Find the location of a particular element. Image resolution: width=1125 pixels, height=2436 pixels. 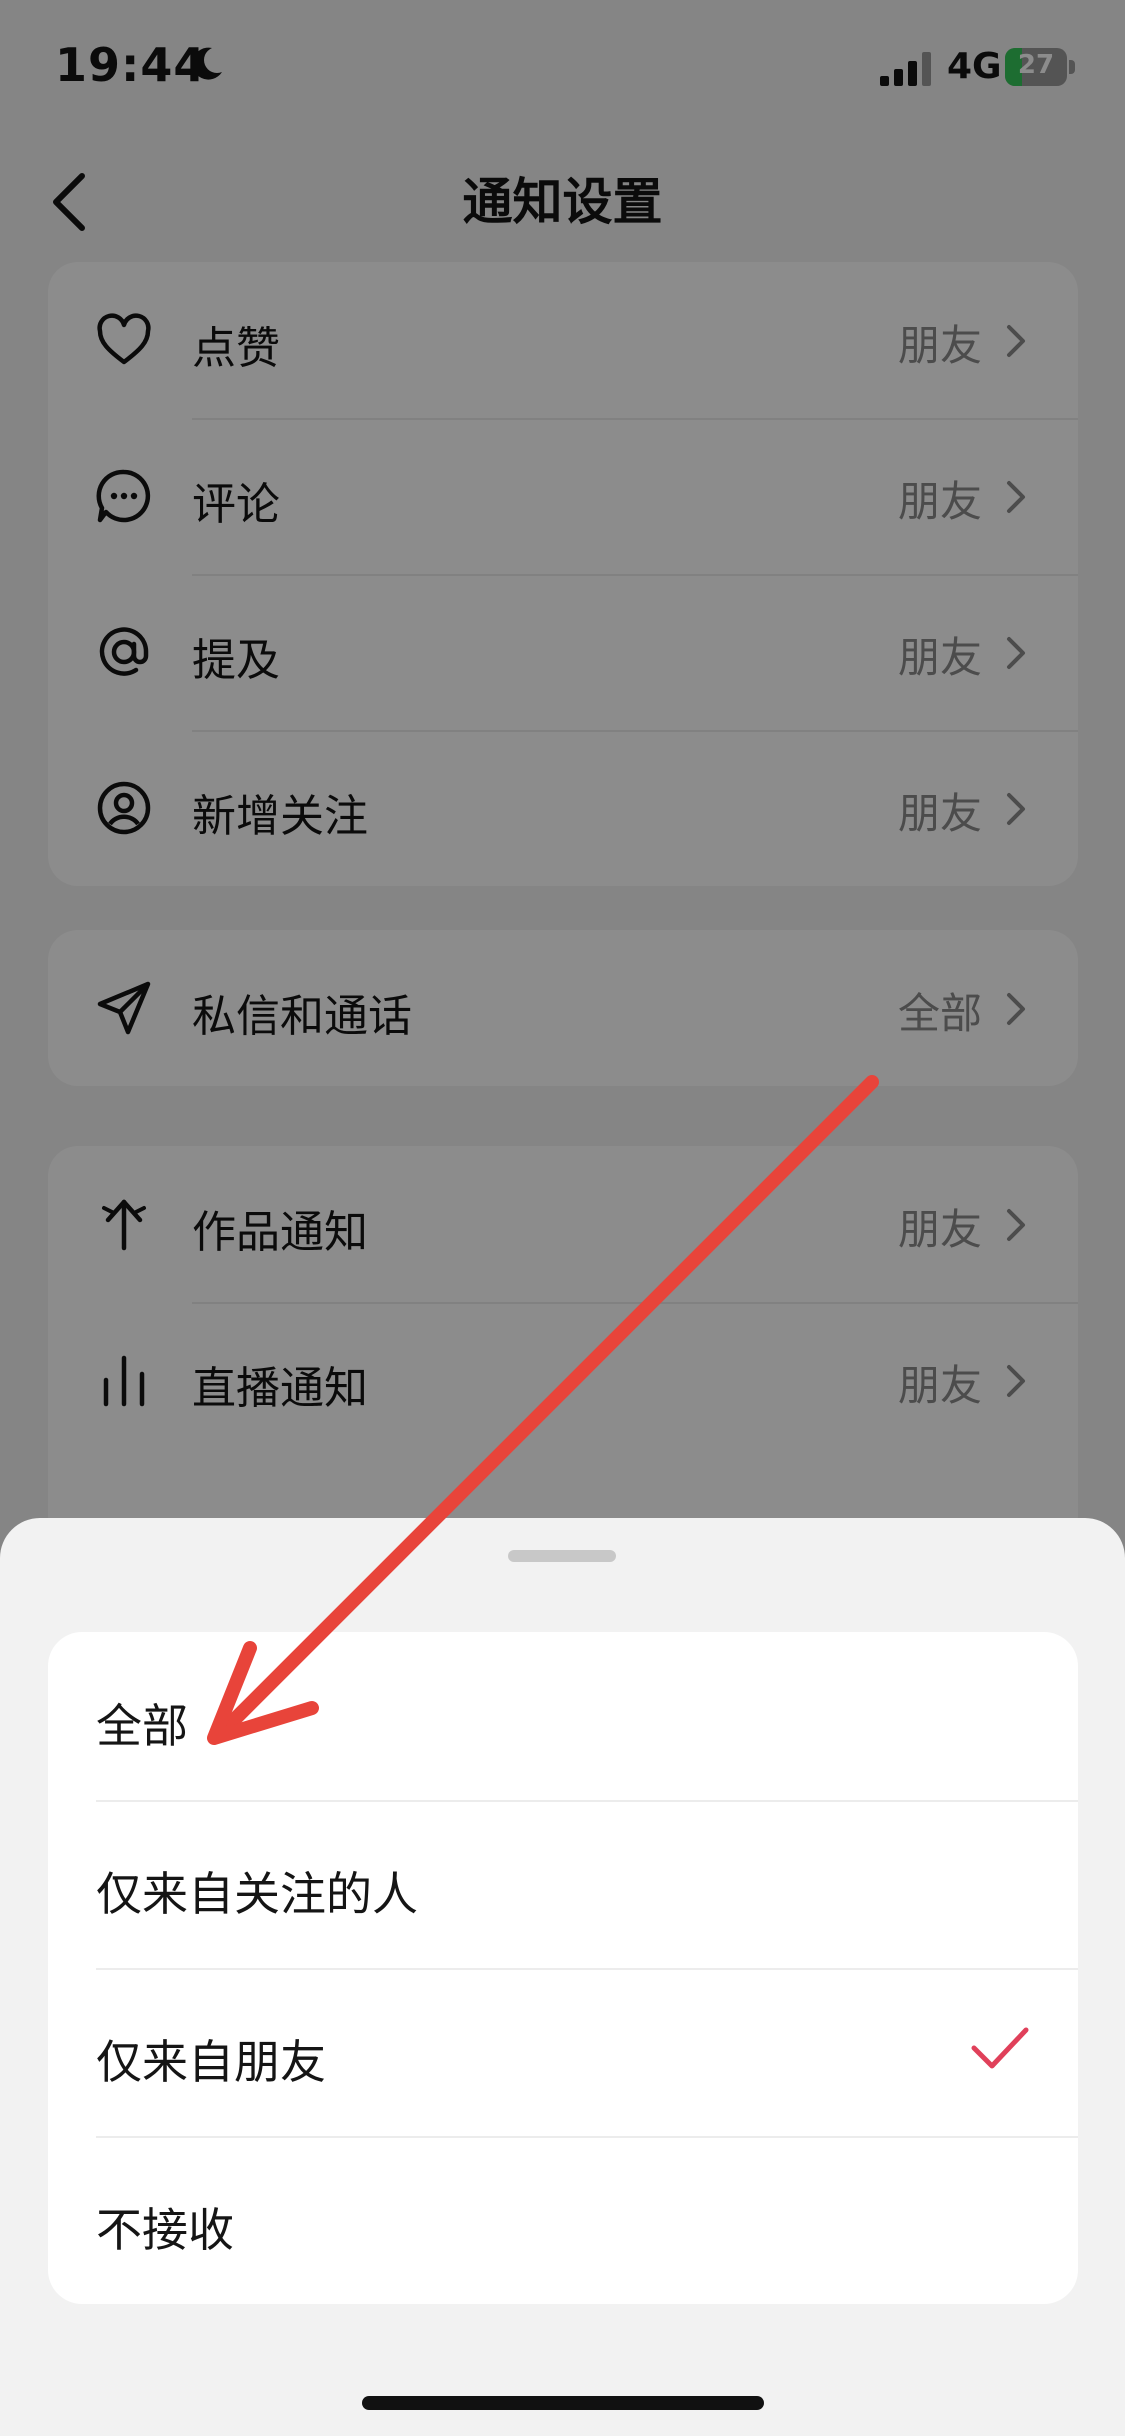

option-label: 仅来自关注的人 is located at coordinates (257, 1894).